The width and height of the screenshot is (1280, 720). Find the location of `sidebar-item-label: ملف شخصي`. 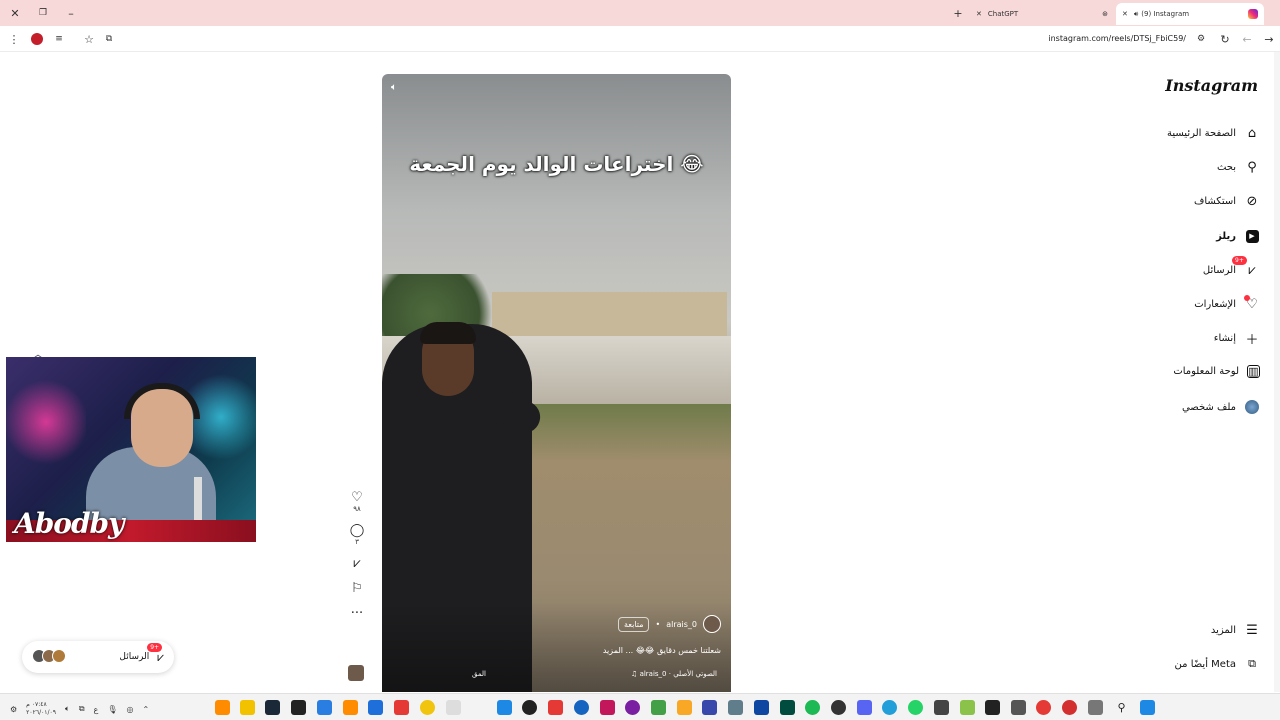

sidebar-item-label: ملف شخصي is located at coordinates (1208, 407).